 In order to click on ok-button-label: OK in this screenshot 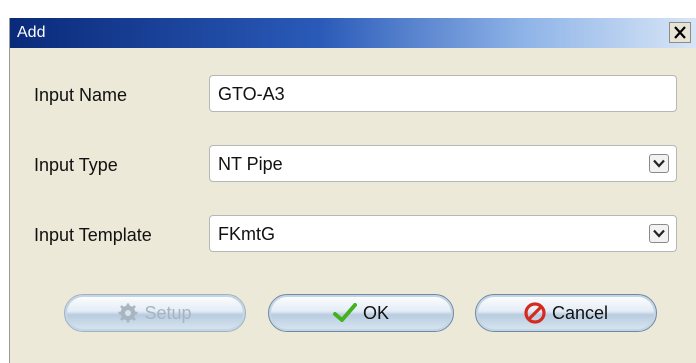, I will do `click(375, 312)`.